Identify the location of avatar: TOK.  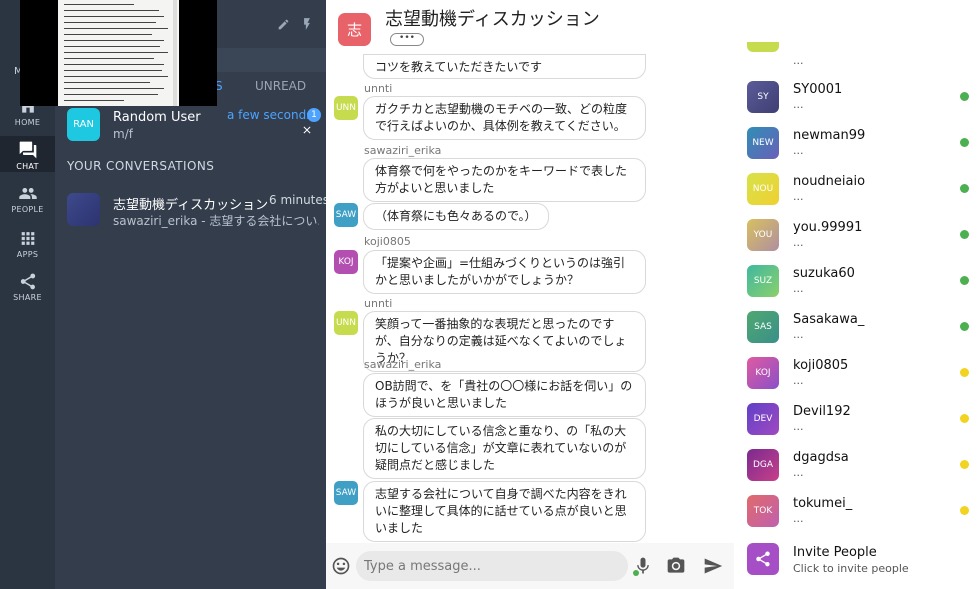
(763, 511).